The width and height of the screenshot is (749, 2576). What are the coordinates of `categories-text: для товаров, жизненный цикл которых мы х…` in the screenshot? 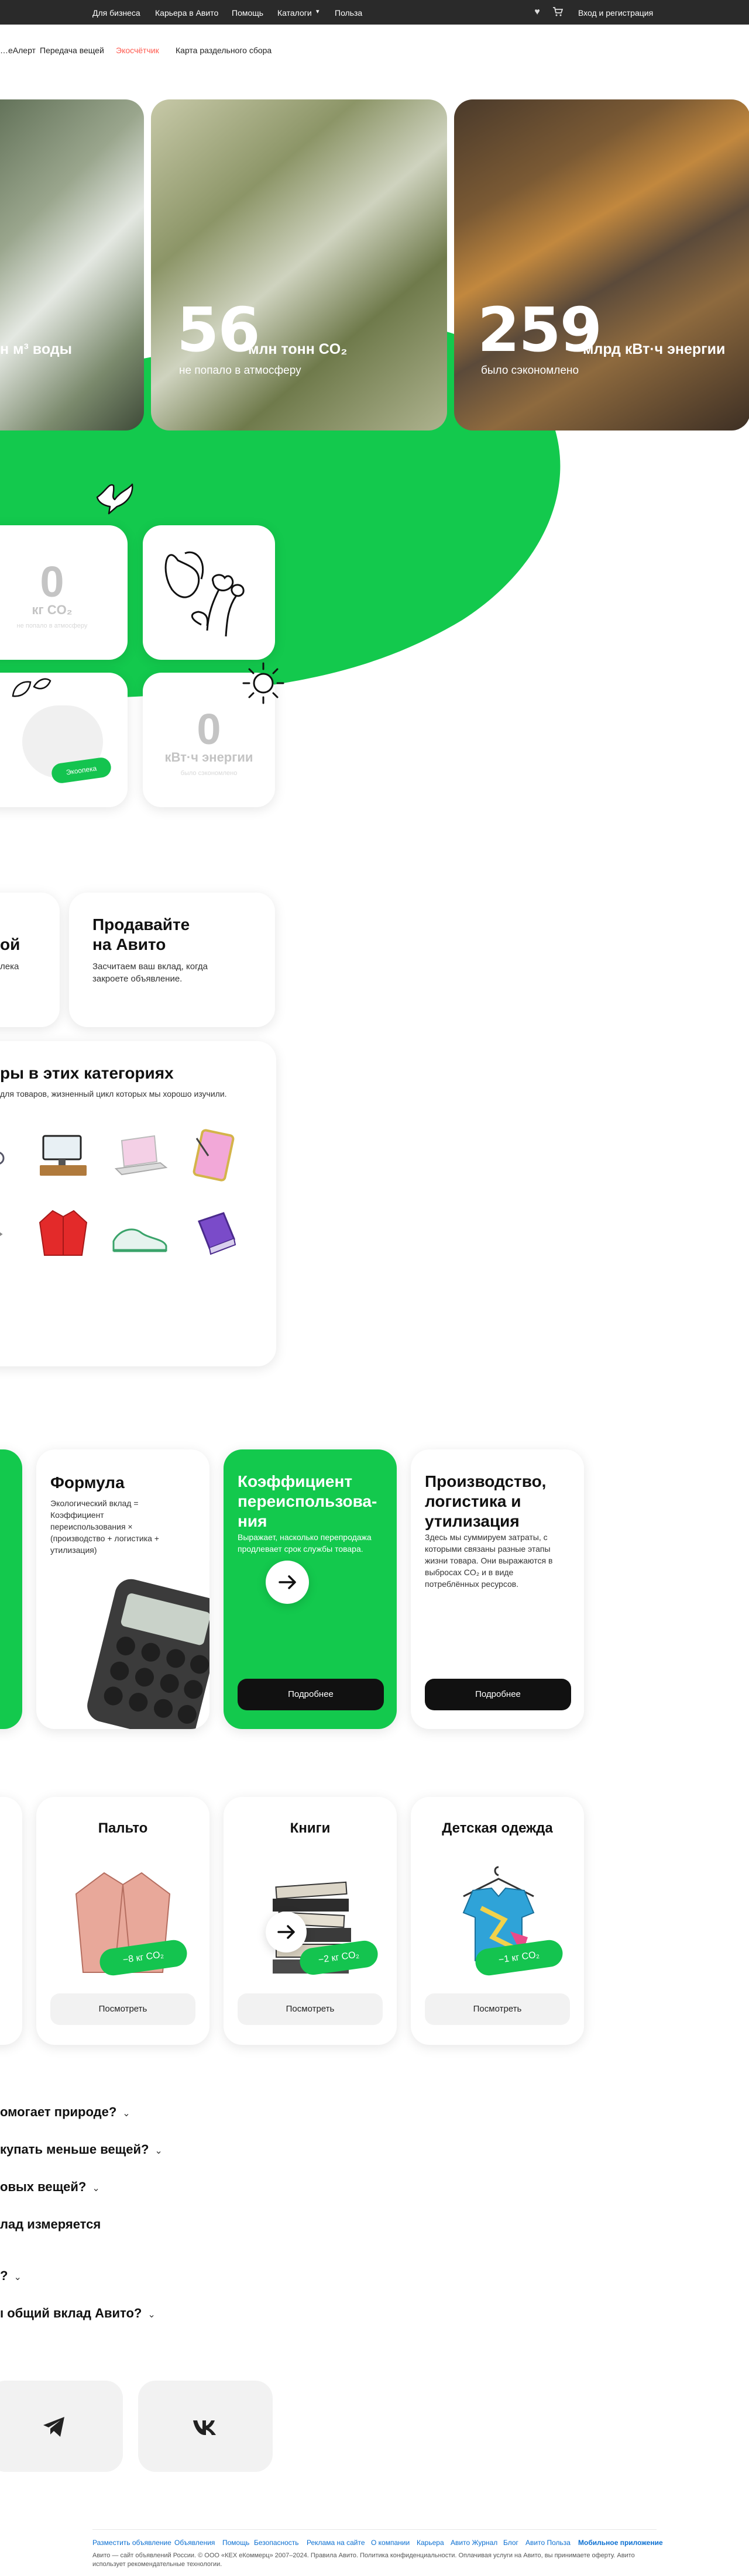 It's located at (113, 1093).